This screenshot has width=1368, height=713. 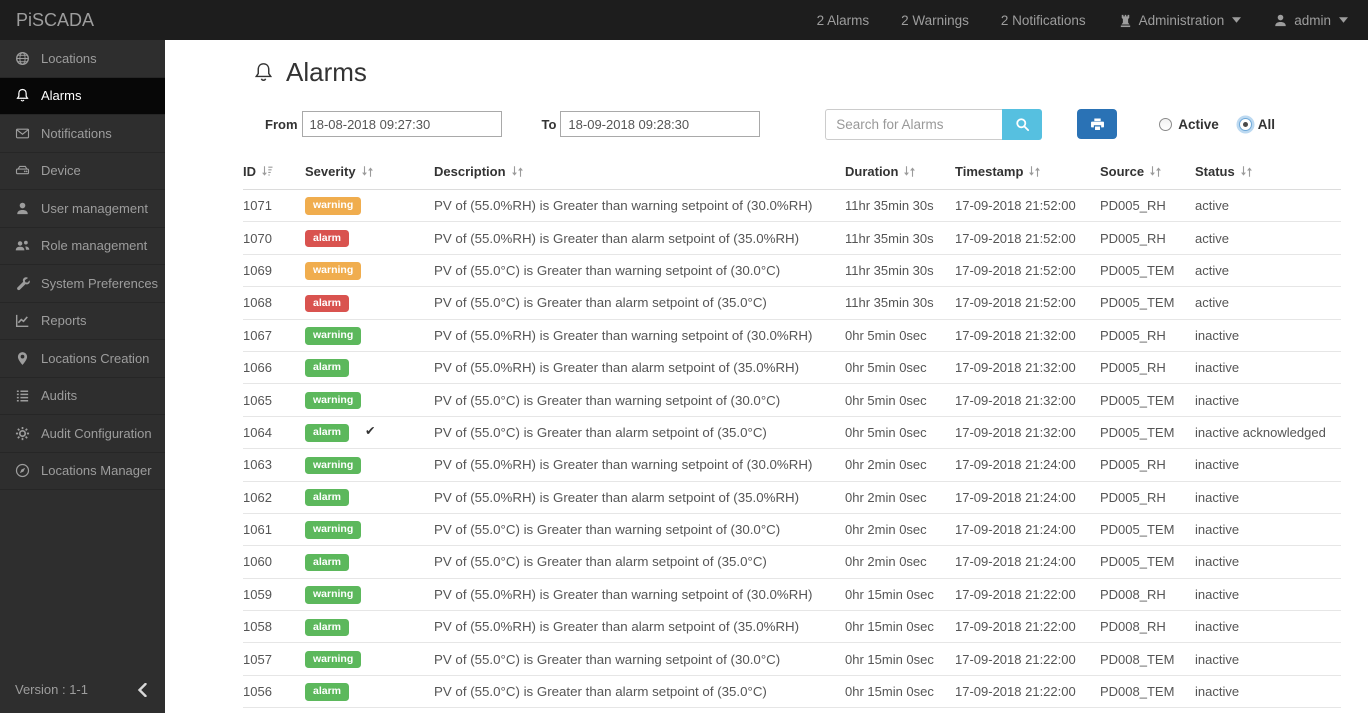 What do you see at coordinates (94, 208) in the screenshot?
I see `sidebar-item-label: User management` at bounding box center [94, 208].